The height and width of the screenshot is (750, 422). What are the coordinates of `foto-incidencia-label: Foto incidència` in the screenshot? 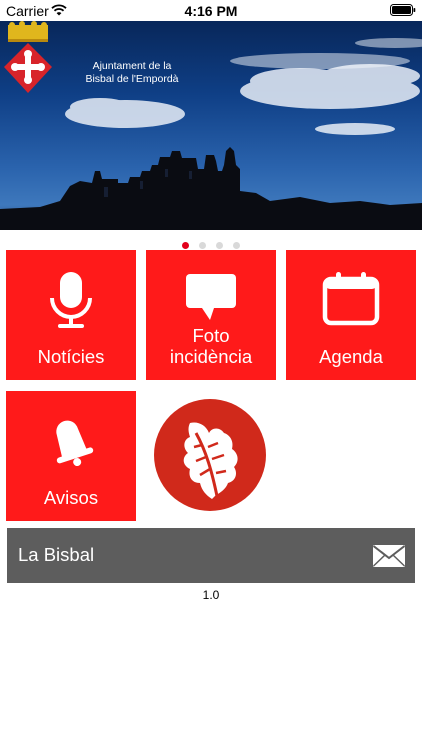 It's located at (211, 346).